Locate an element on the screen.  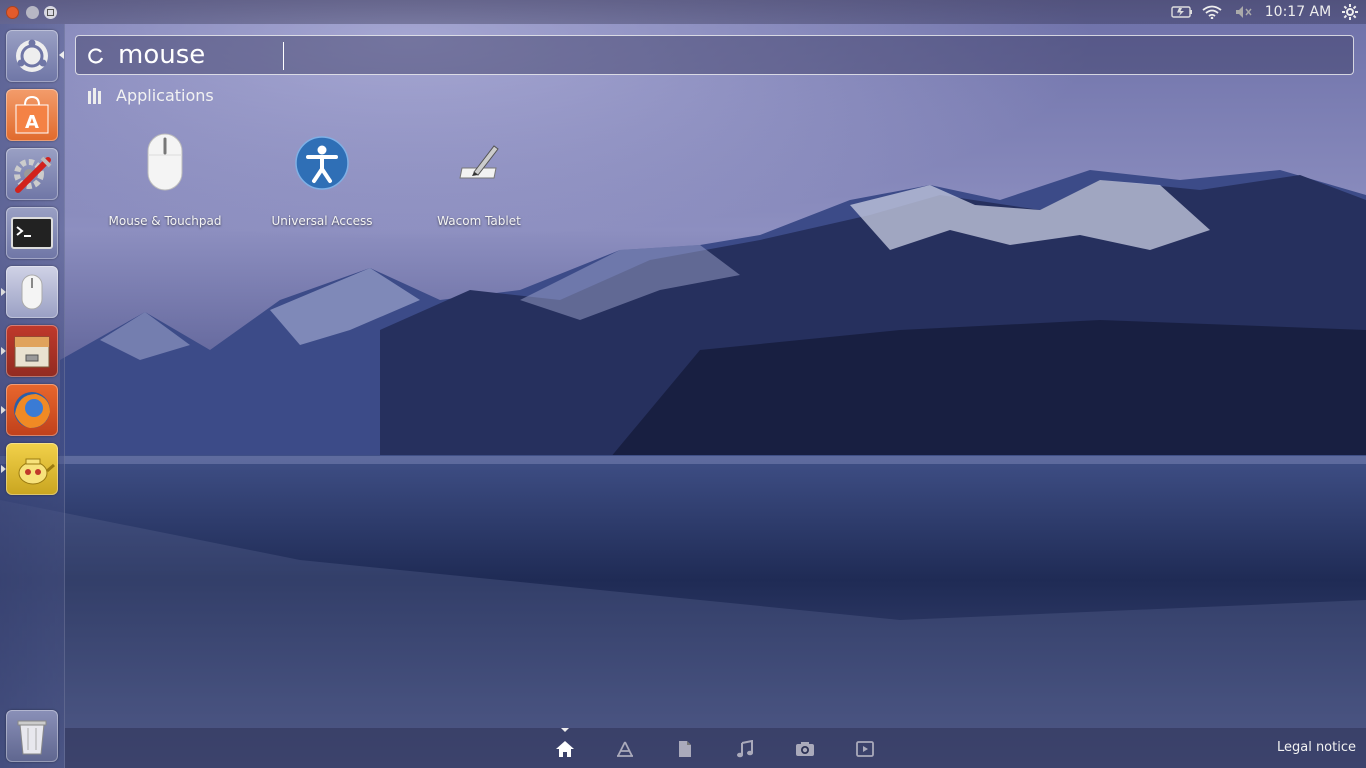
video-icon is located at coordinates (865, 749).